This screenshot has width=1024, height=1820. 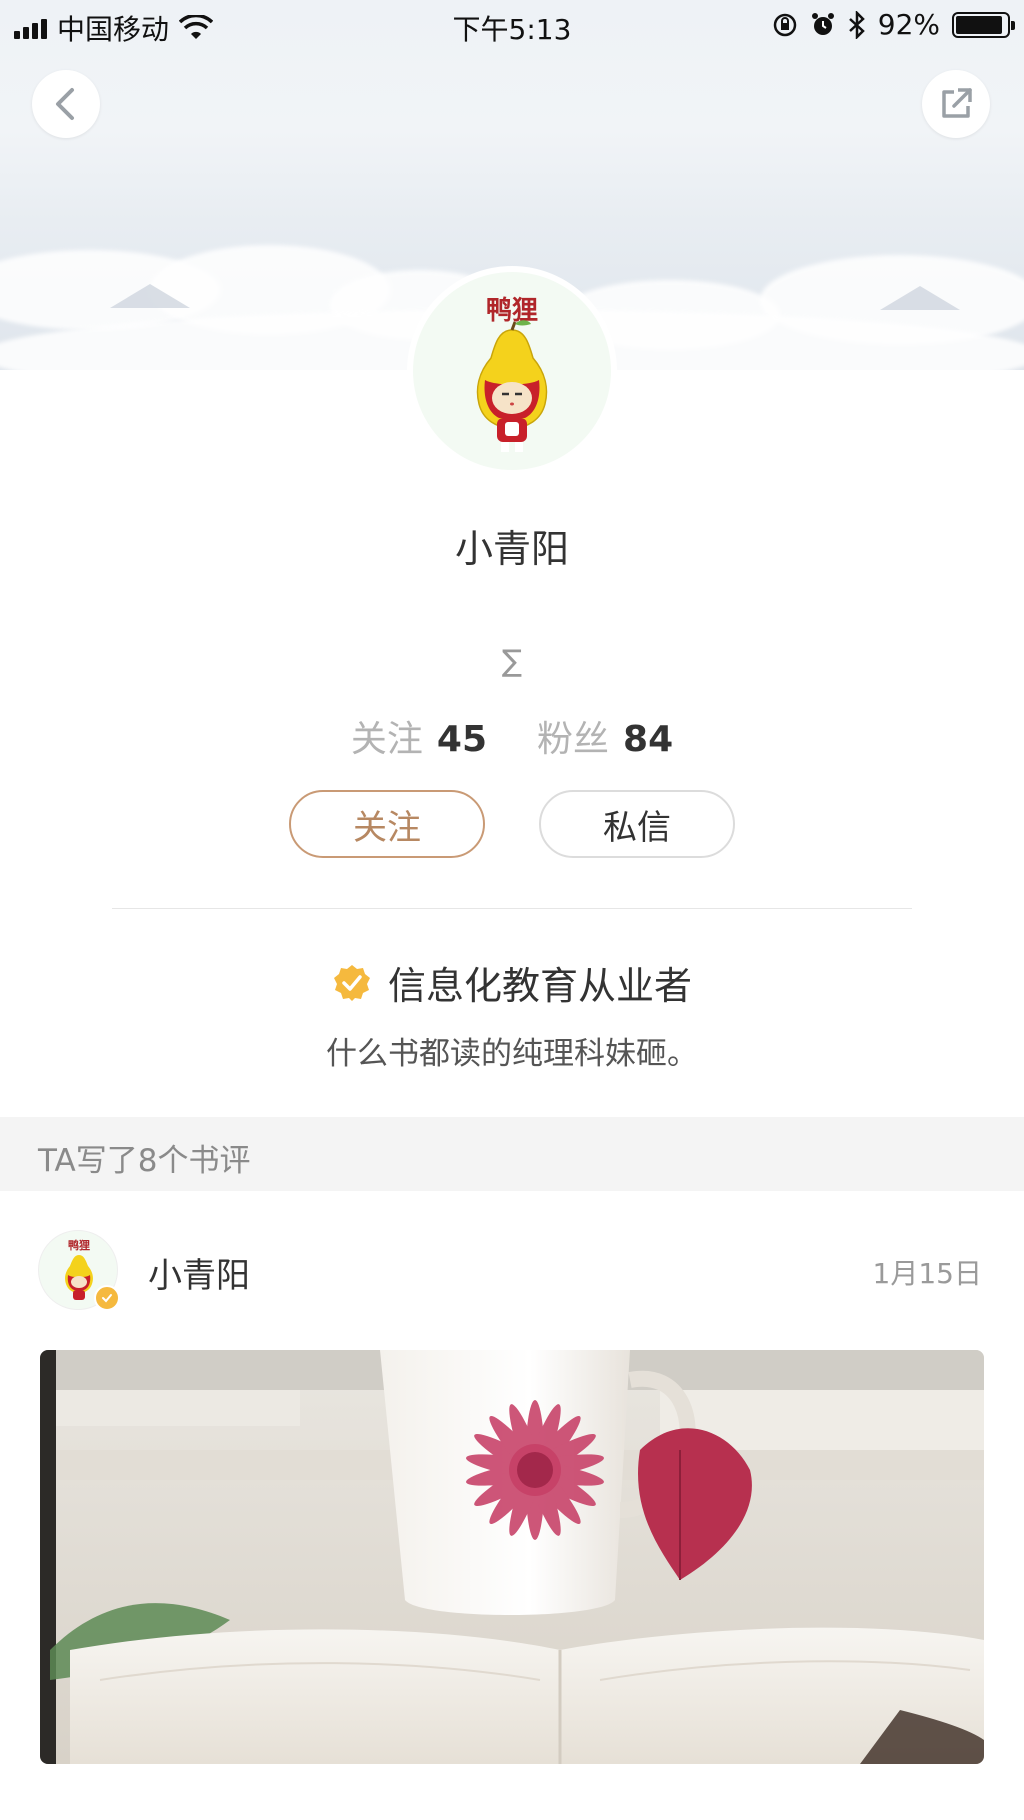 What do you see at coordinates (785, 24) in the screenshot?
I see `rotation-lock-icon` at bounding box center [785, 24].